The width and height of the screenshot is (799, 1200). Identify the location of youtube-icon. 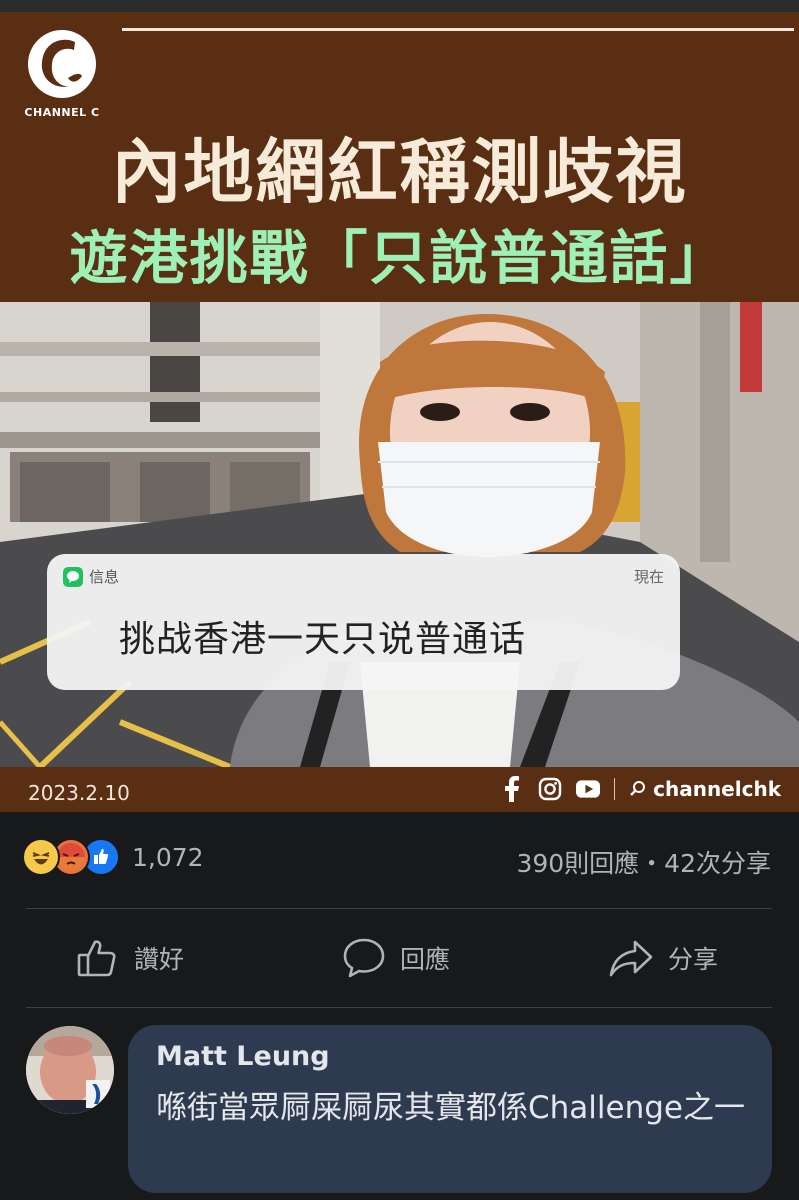
(588, 789).